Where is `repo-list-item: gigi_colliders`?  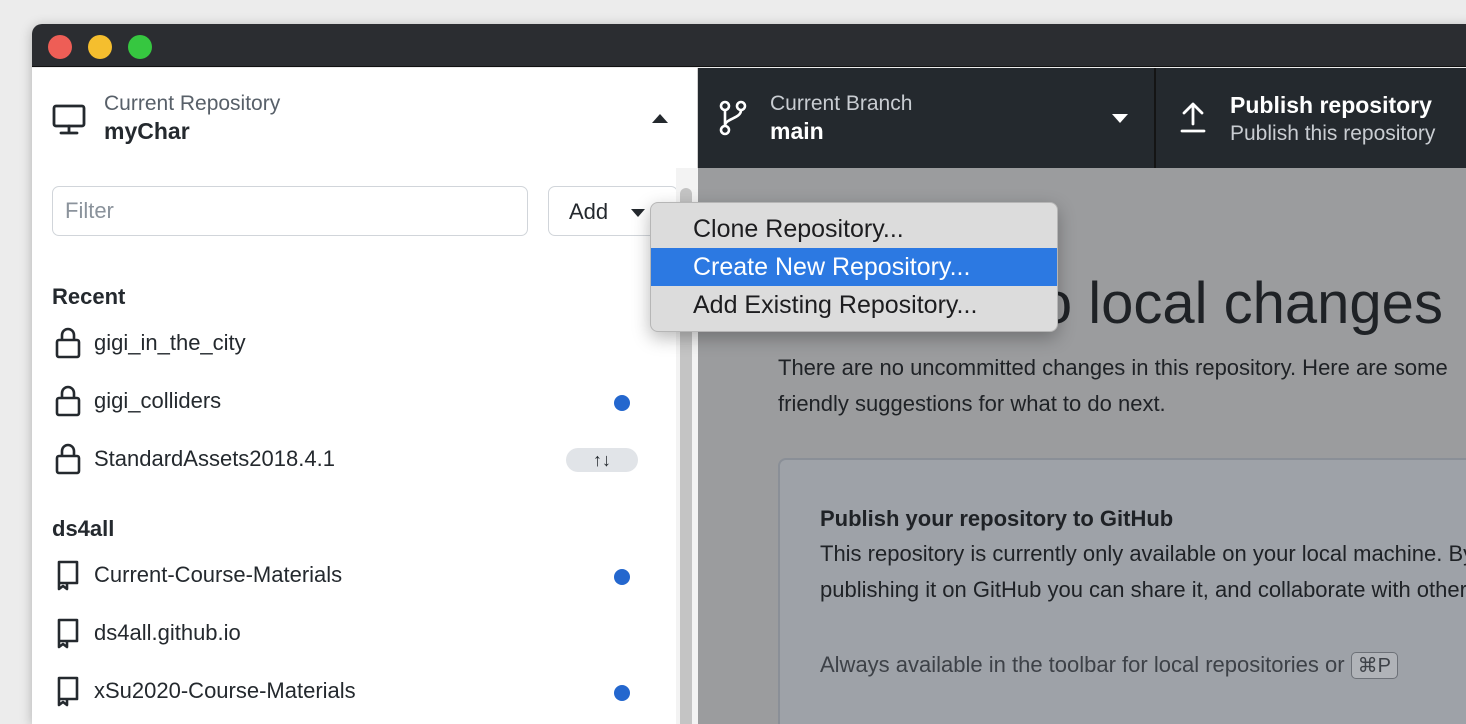
repo-list-item: gigi_colliders is located at coordinates (354, 402).